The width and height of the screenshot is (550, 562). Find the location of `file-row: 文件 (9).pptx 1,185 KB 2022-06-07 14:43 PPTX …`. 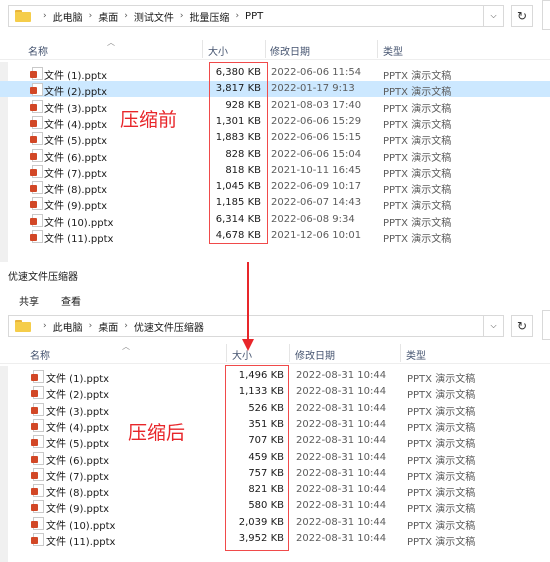

file-row: 文件 (9).pptx 1,185 KB 2022-06-07 14:43 PPTX … is located at coordinates (275, 203).